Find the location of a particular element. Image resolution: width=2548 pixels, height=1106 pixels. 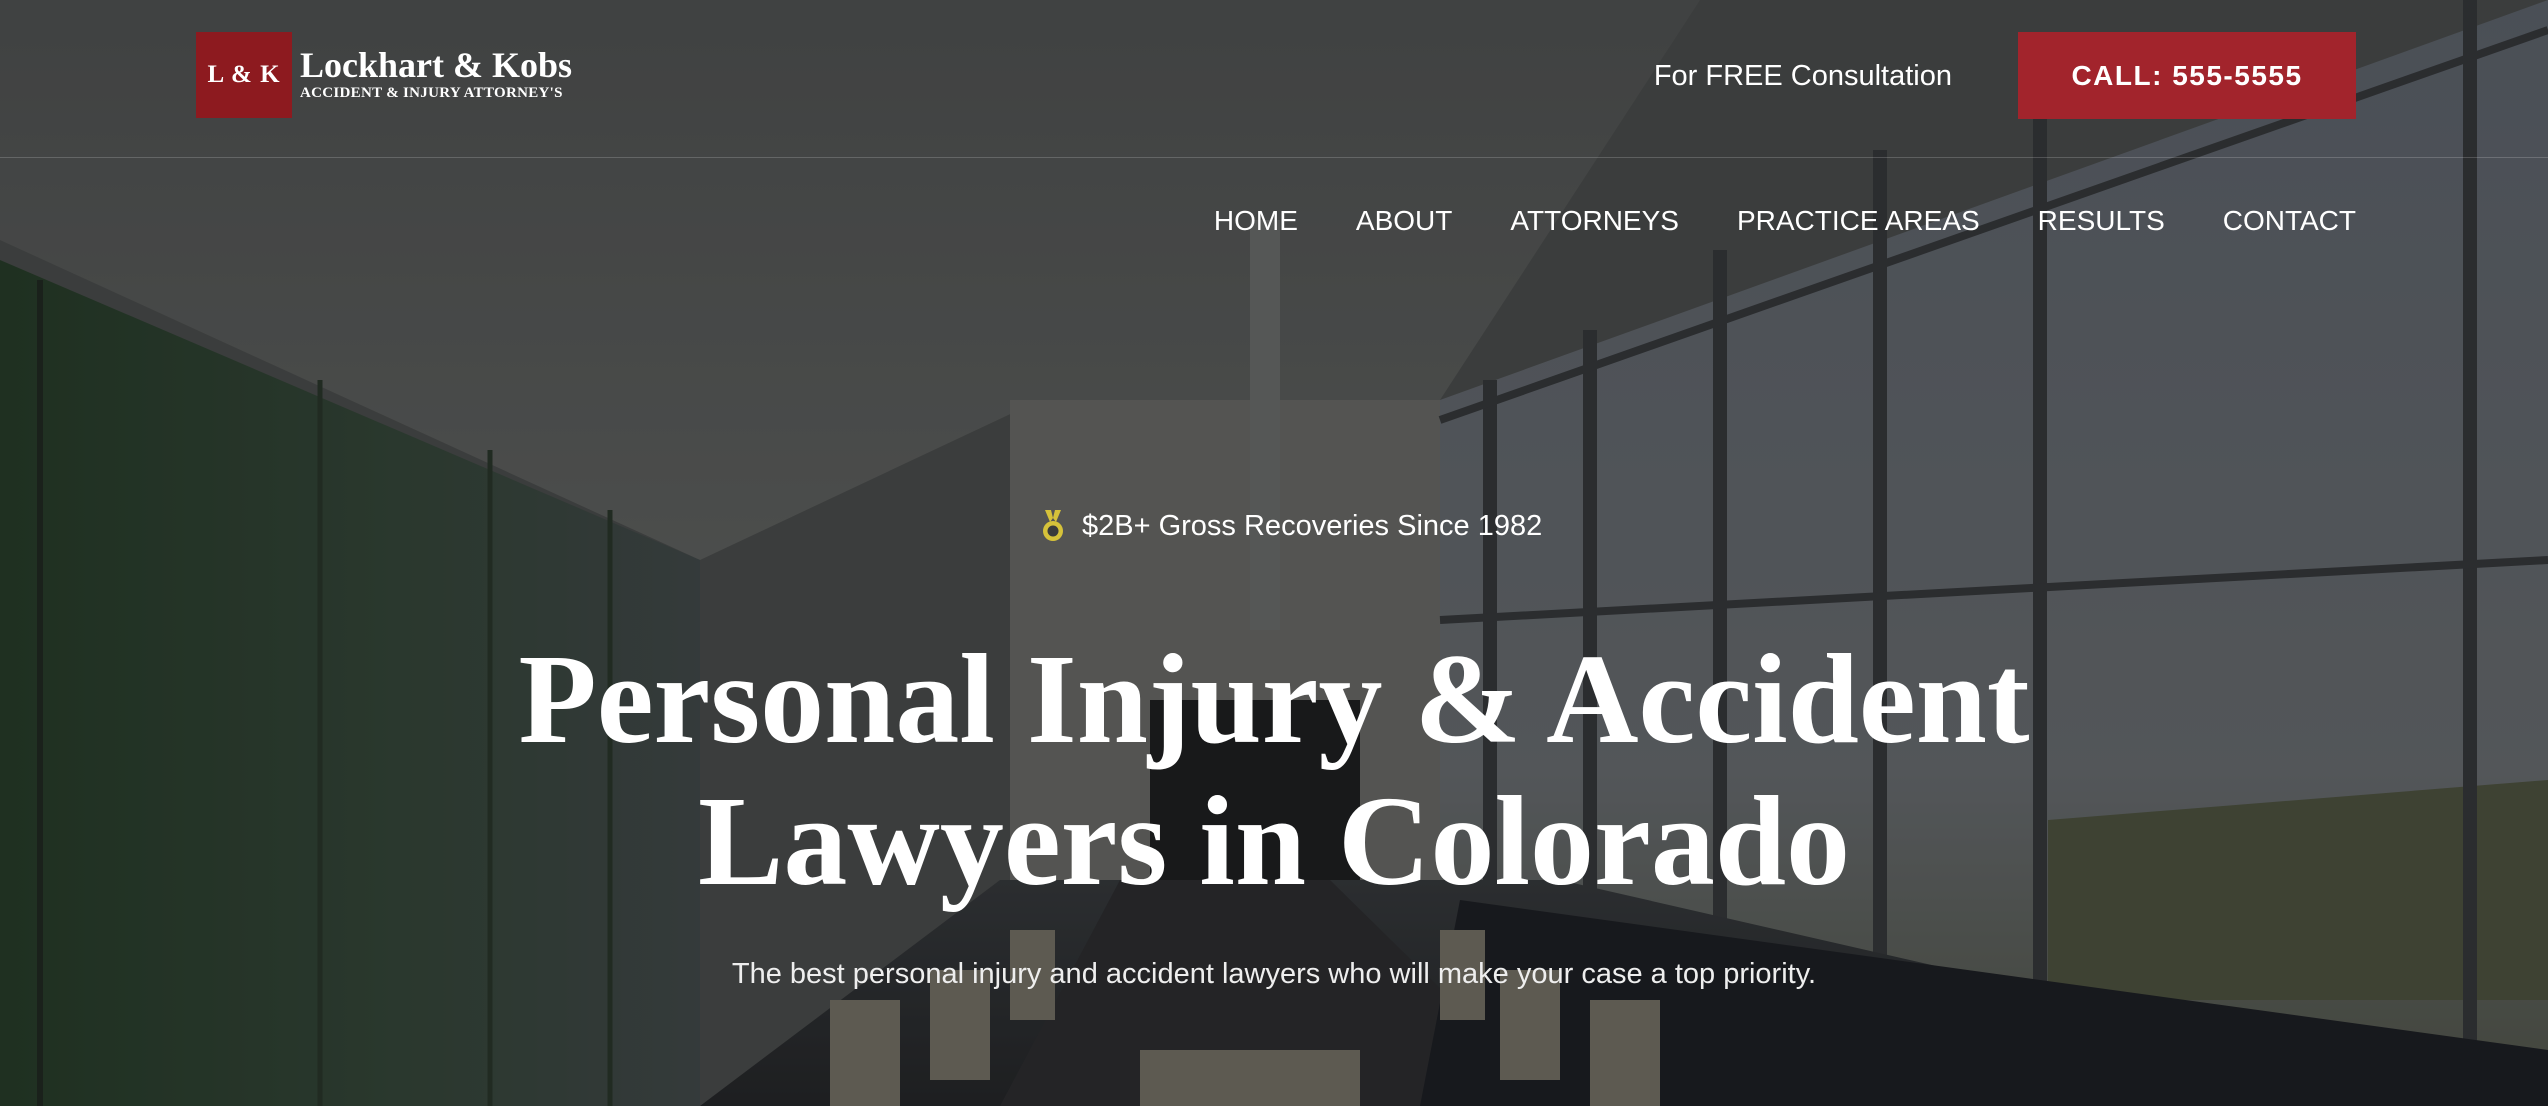

recoveries-badge: $2B+ Gross Recoveries Since 1982 is located at coordinates (1291, 526).